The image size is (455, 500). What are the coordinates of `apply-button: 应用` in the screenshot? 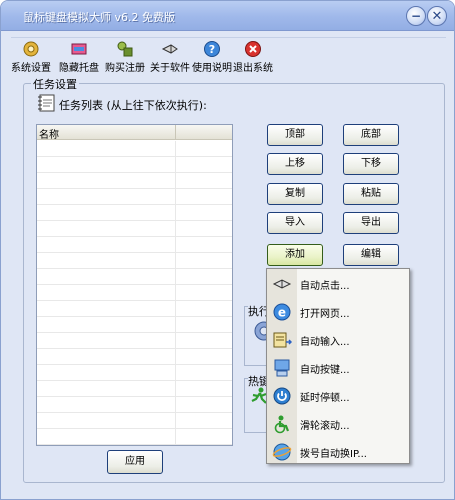 It's located at (135, 462).